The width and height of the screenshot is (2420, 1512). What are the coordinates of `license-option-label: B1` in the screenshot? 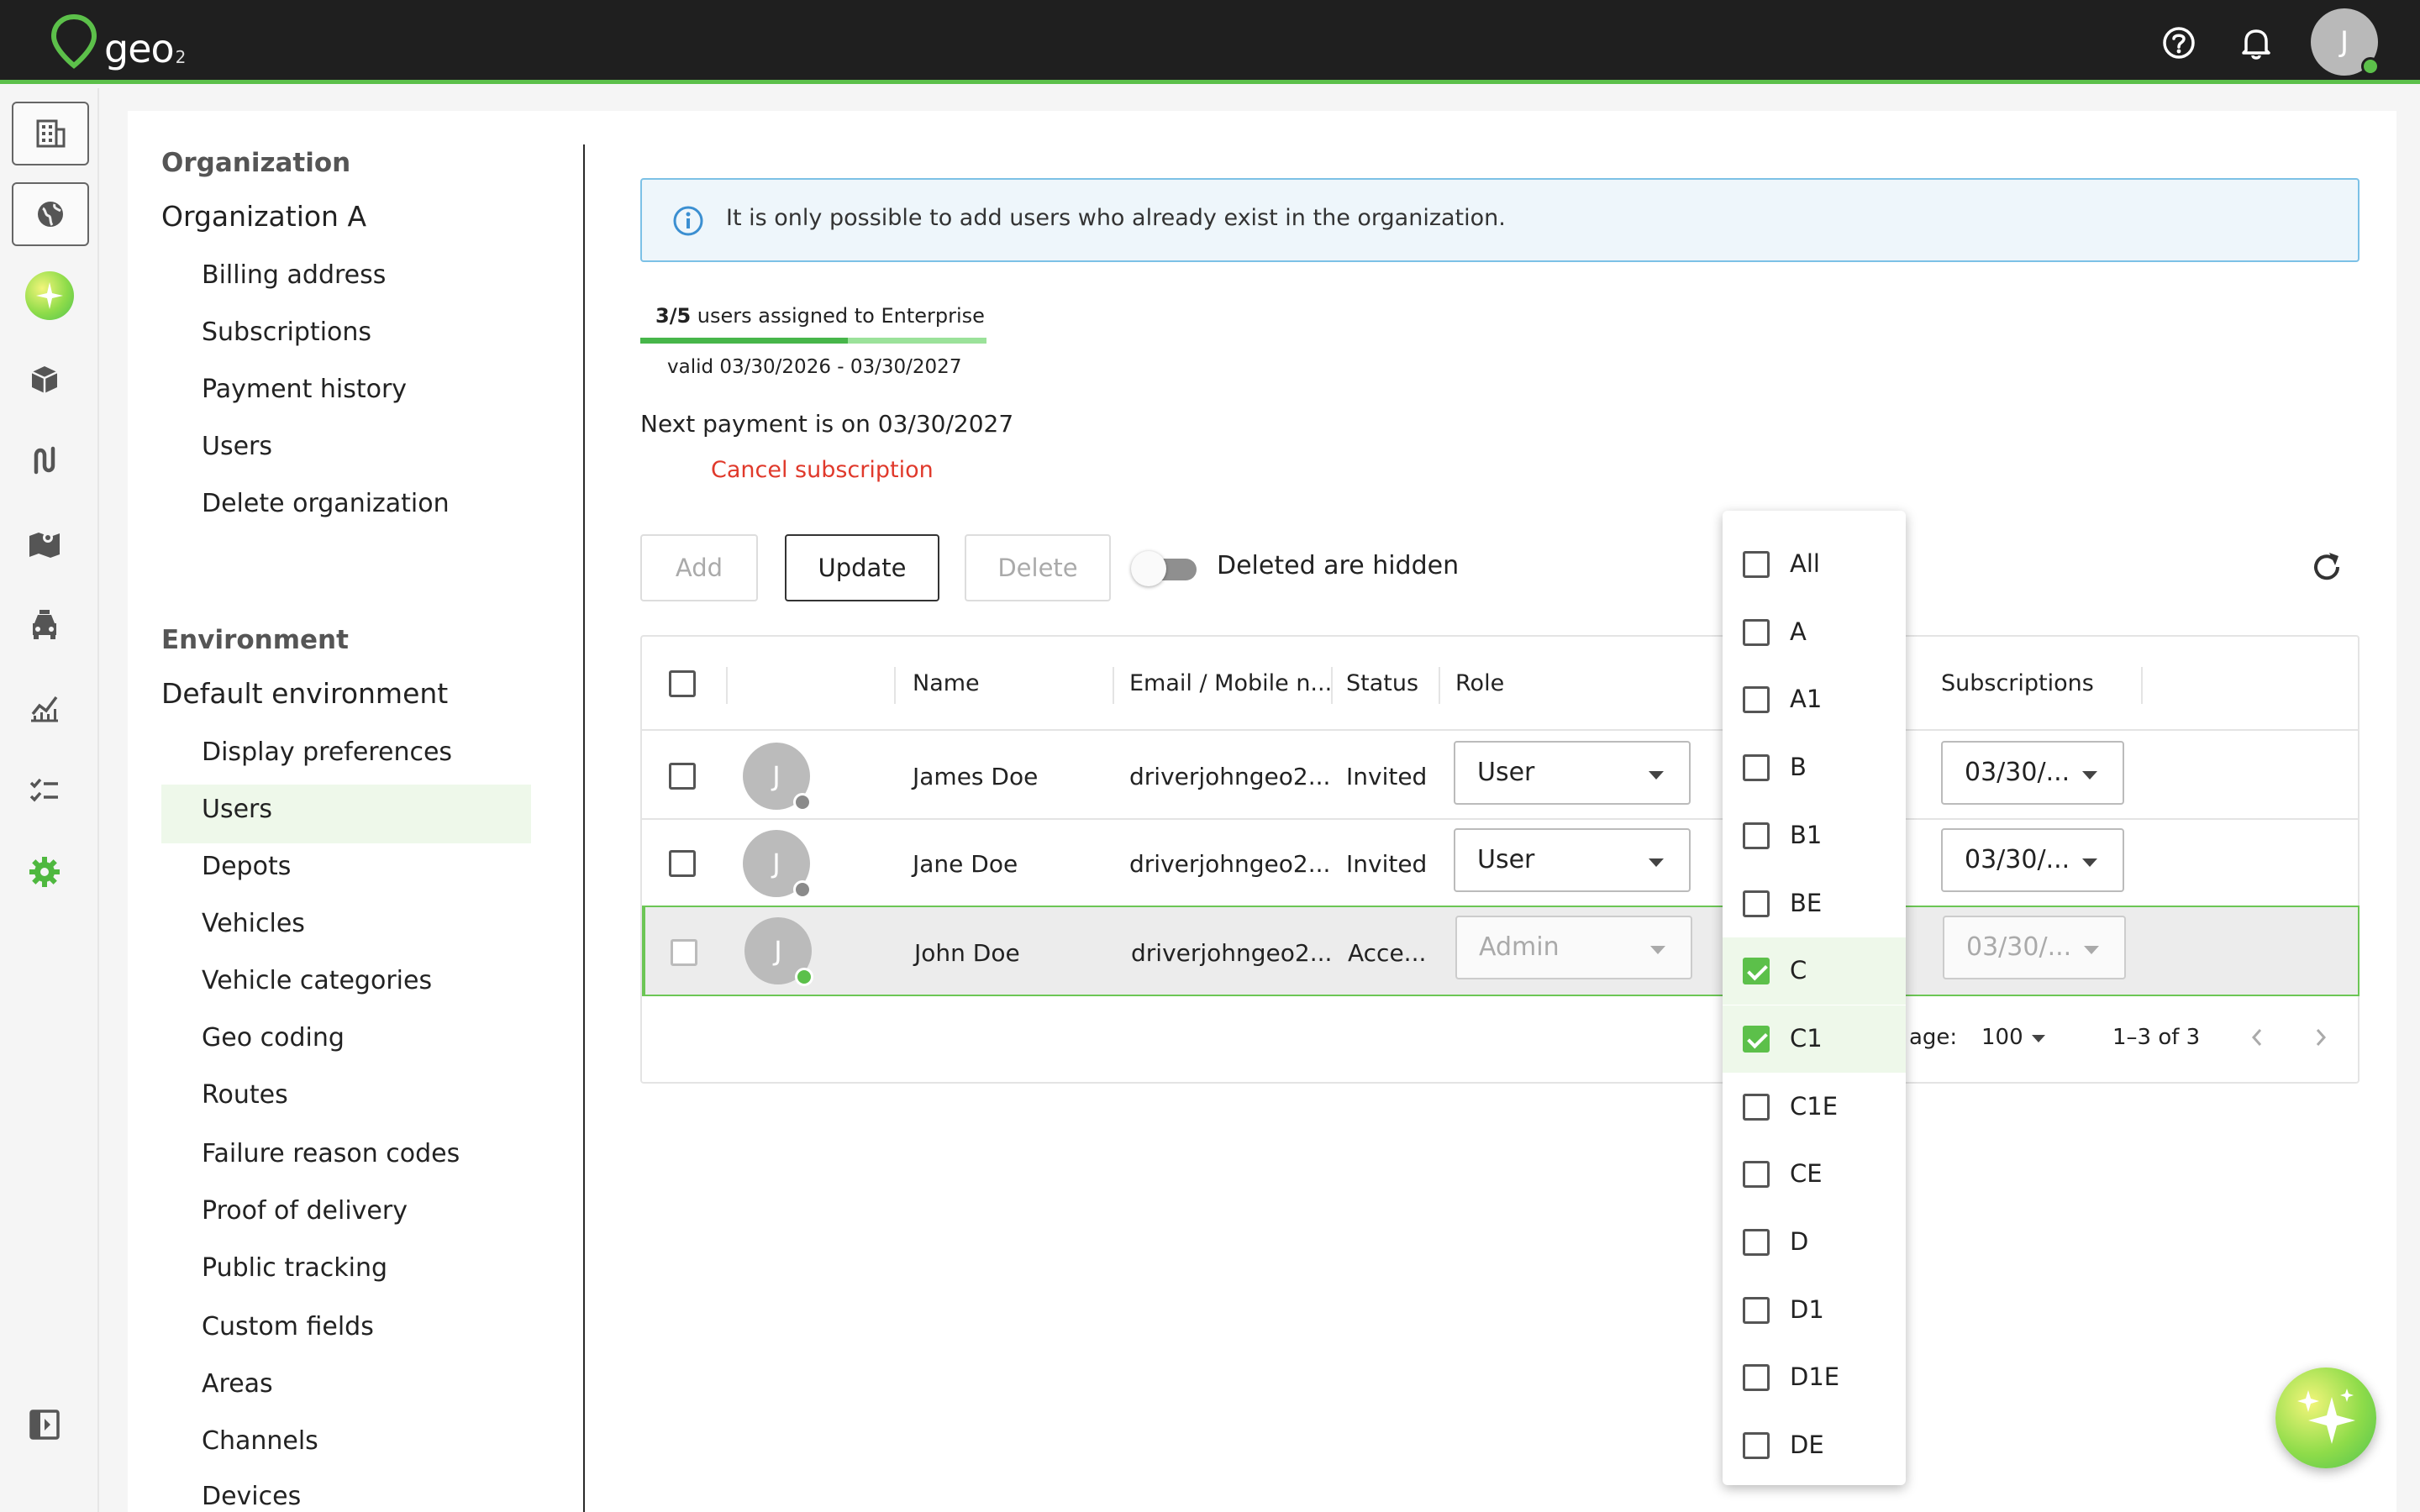 It's located at (1806, 834).